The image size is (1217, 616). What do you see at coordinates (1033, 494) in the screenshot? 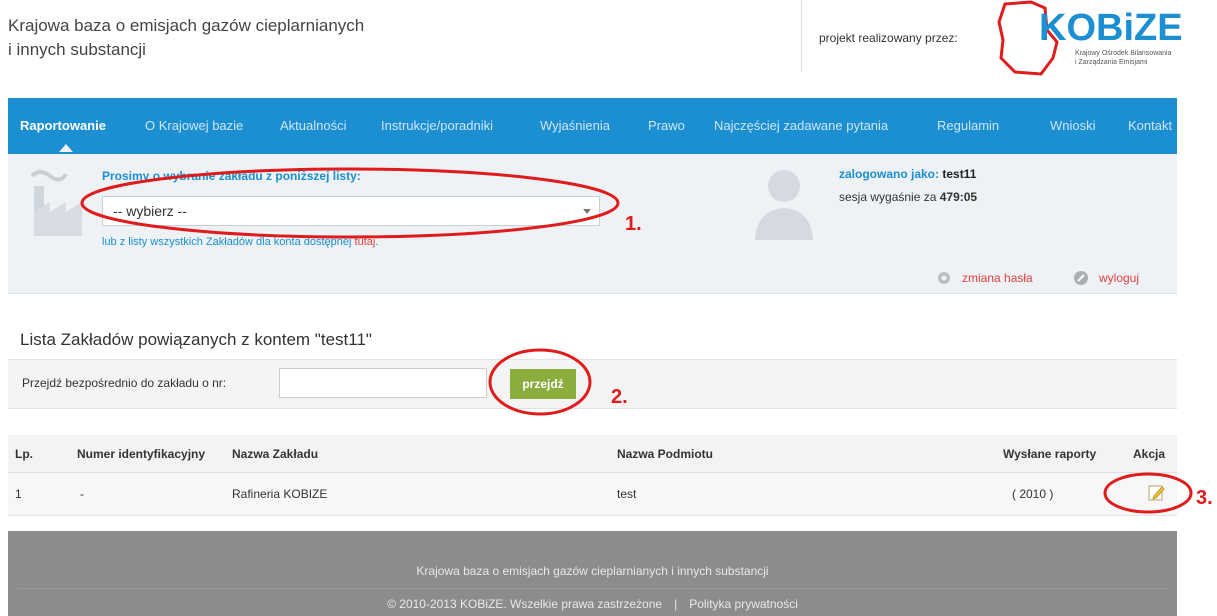
I see `cell-reports: ( 2010 )` at bounding box center [1033, 494].